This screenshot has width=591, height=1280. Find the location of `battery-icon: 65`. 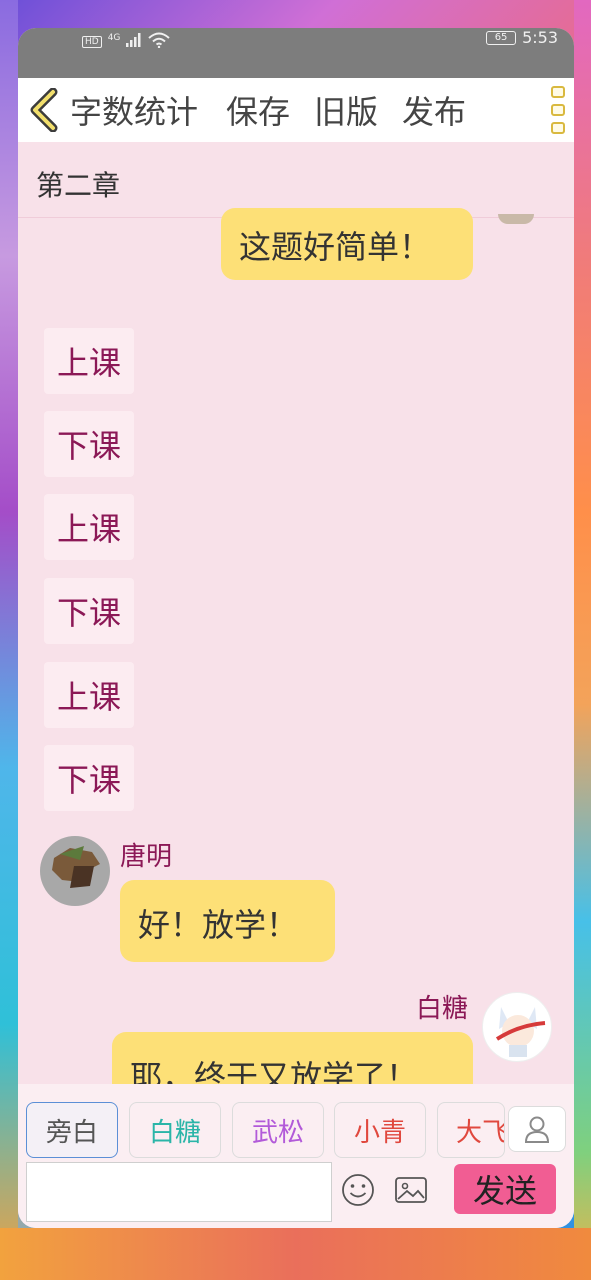

battery-icon: 65 is located at coordinates (501, 37).